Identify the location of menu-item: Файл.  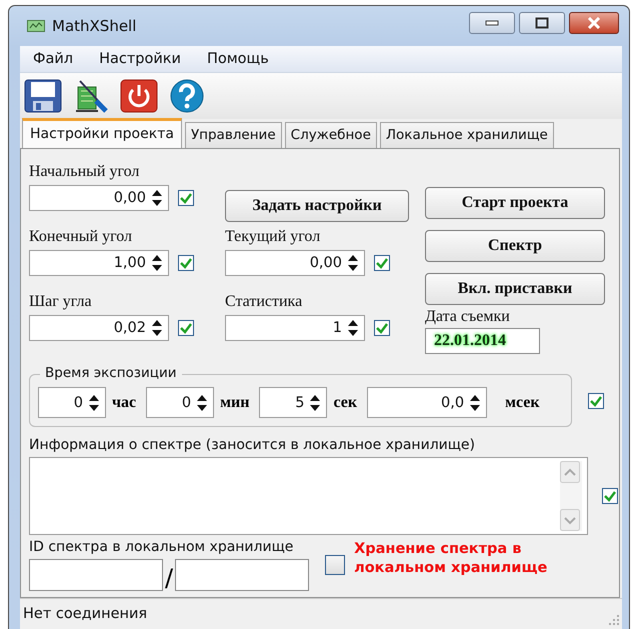
(53, 59).